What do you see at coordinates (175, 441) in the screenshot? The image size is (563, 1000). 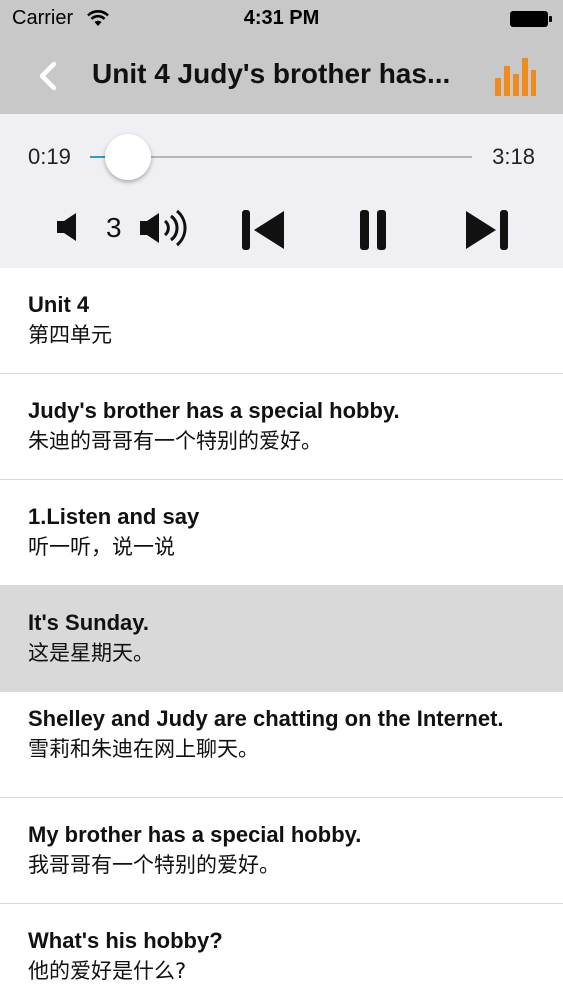 I see `sentence-chinese: 朱迪的哥哥有一个特别的爱好。` at bounding box center [175, 441].